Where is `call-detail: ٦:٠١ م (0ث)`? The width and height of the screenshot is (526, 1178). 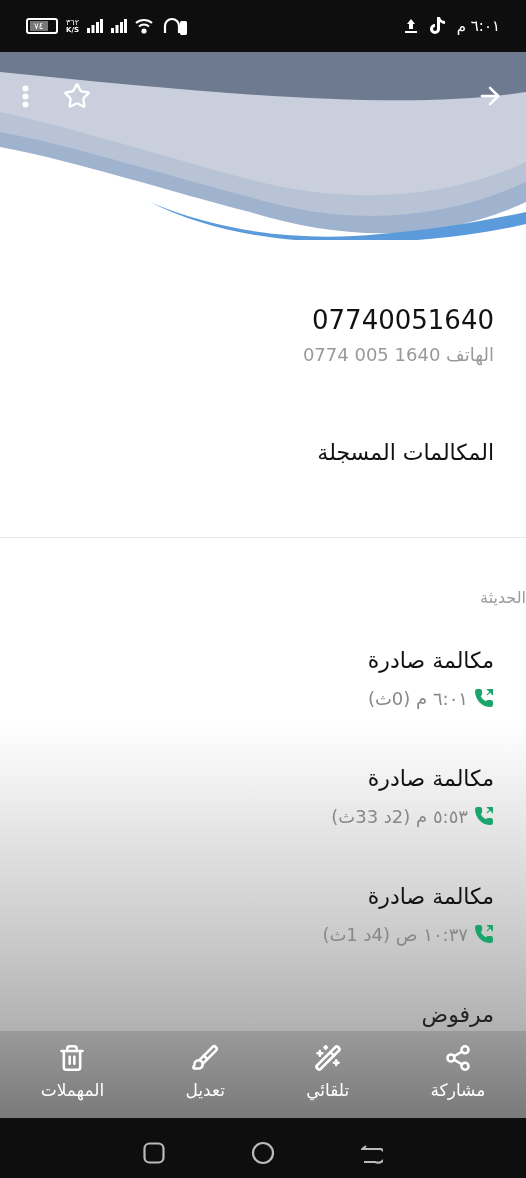
call-detail: ٦:٠١ م (0ث) is located at coordinates (417, 698).